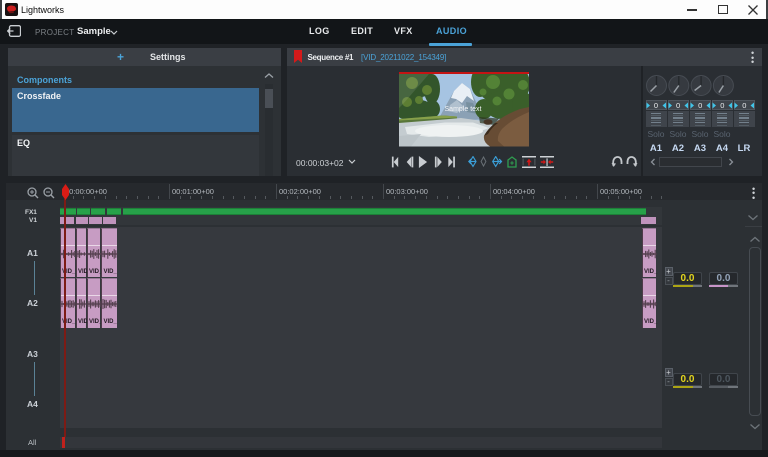 This screenshot has width=768, height=457. Describe the element at coordinates (463, 109) in the screenshot. I see `svg-text: Sample text` at that location.